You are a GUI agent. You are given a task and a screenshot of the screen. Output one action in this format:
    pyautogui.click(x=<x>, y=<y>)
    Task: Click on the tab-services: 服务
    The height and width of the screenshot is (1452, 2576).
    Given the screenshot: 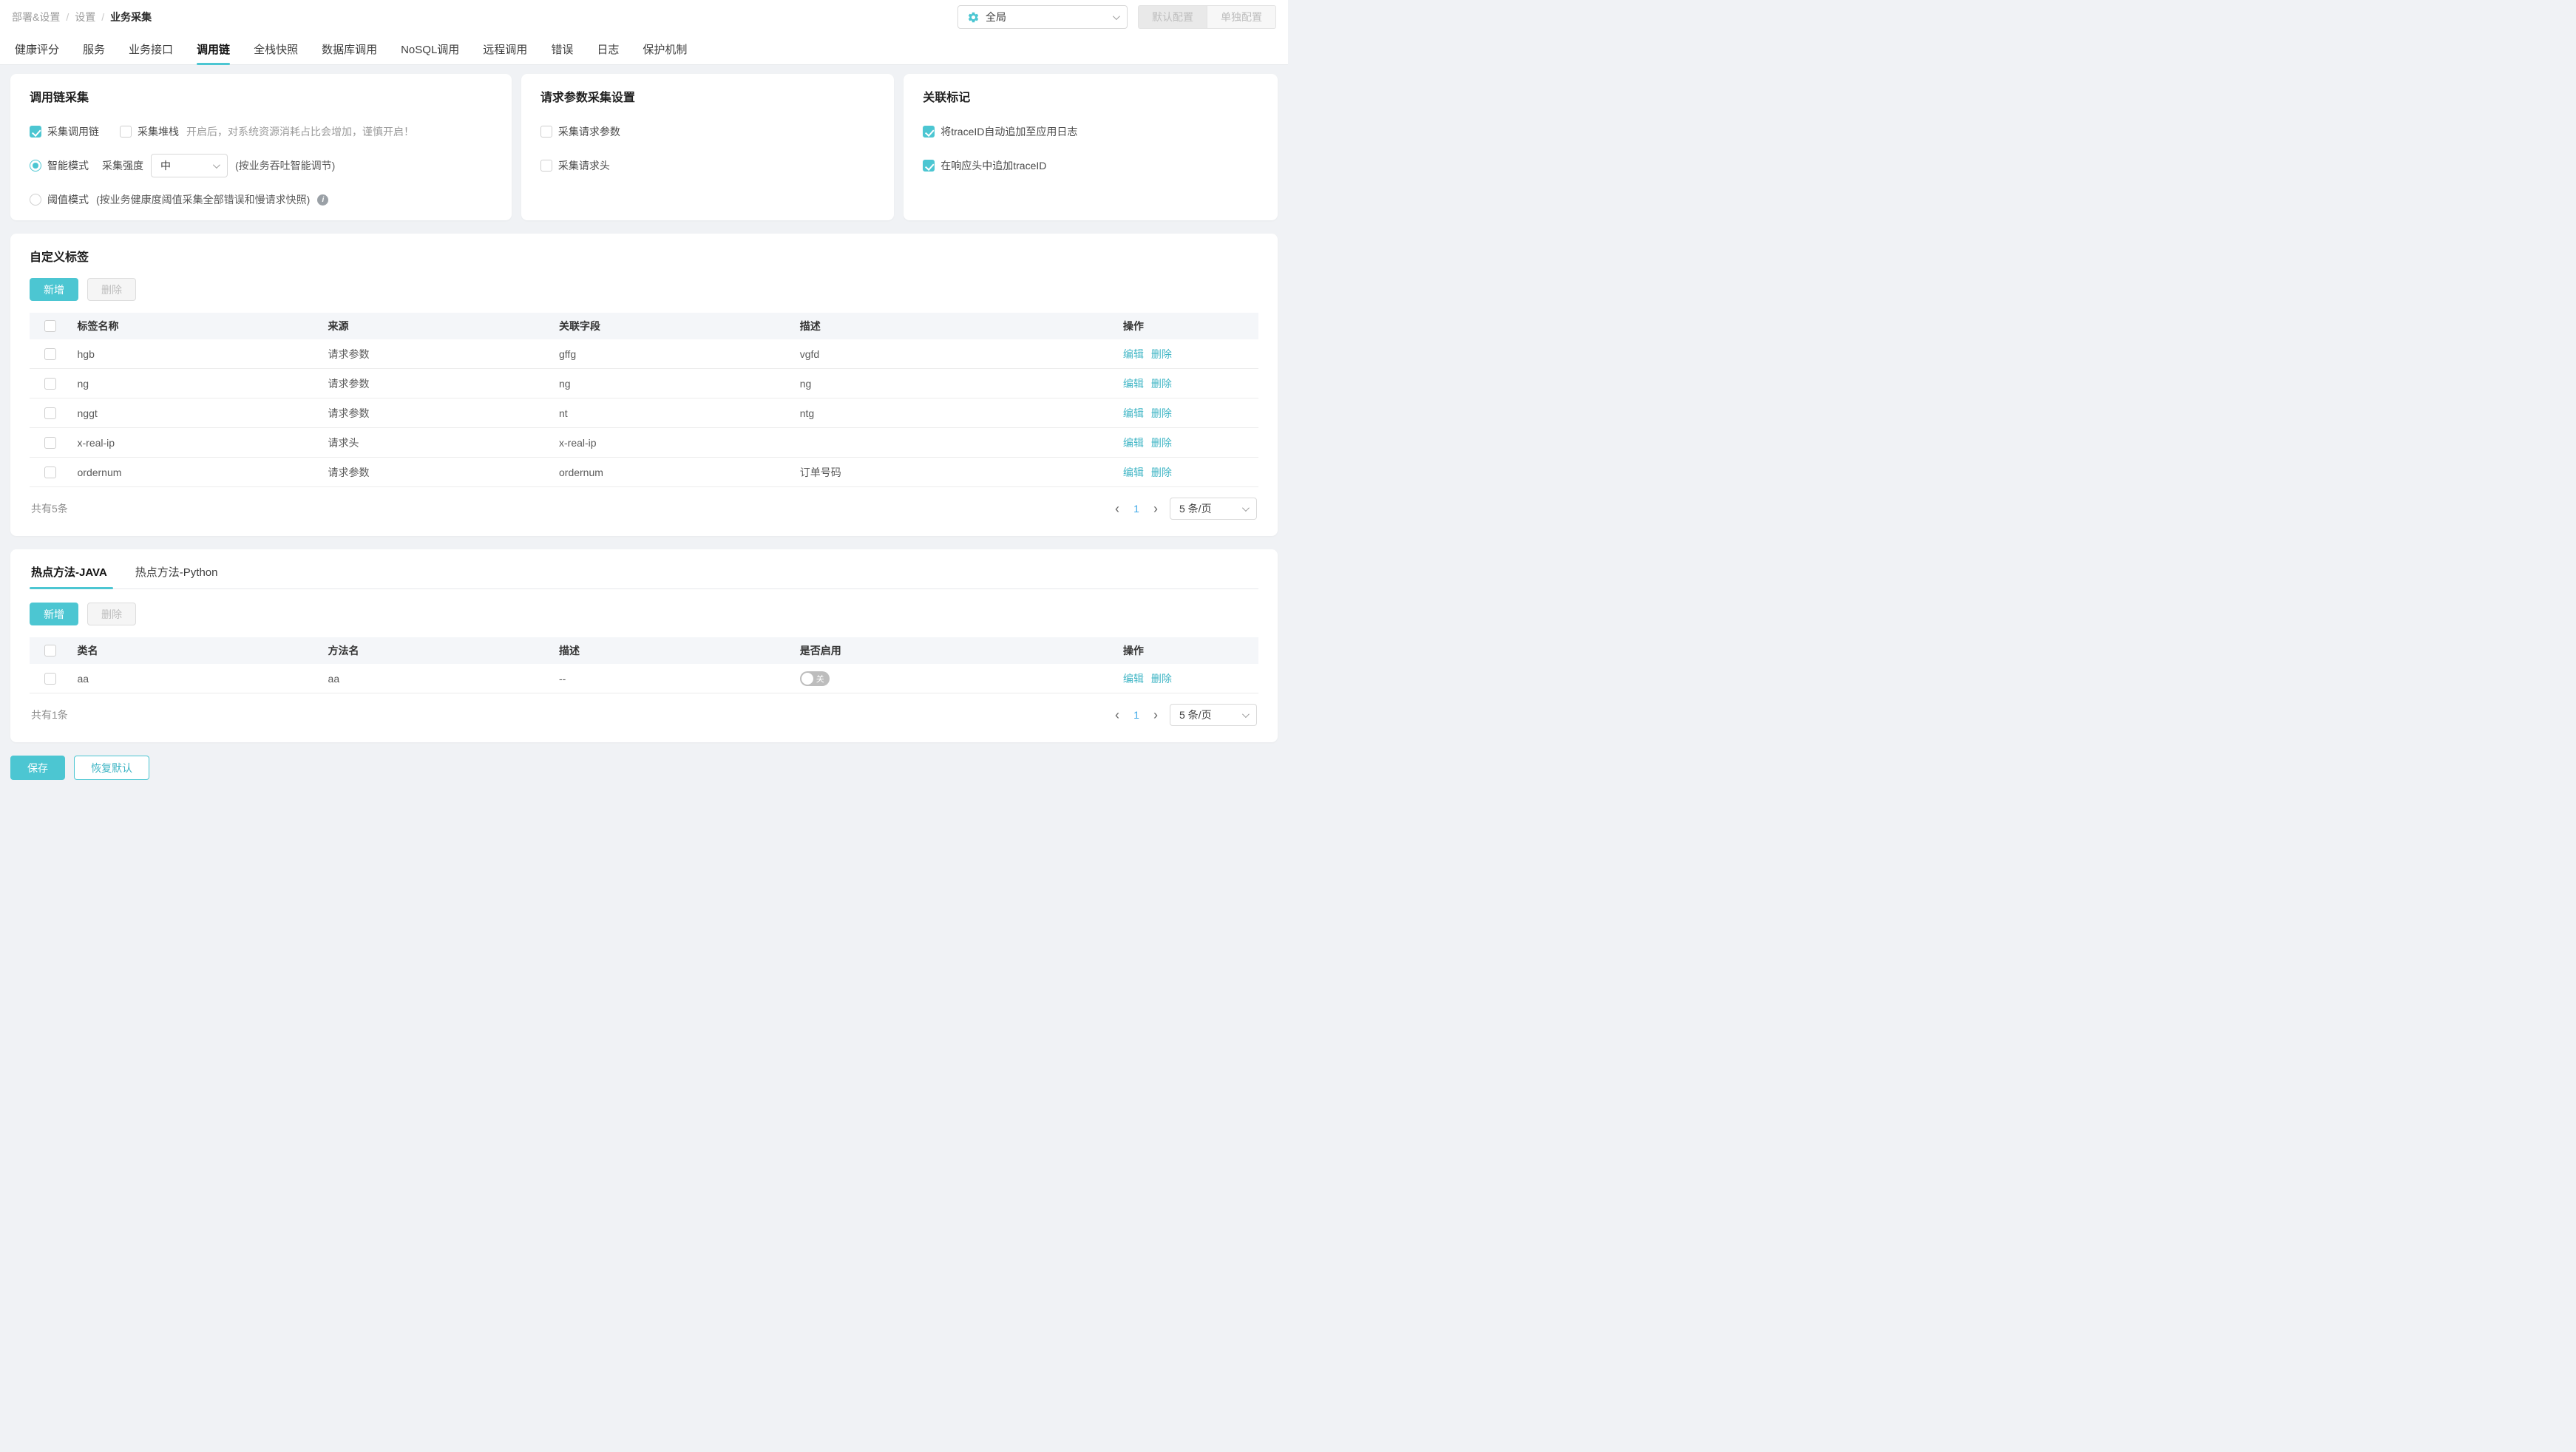 What is the action you would take?
    pyautogui.click(x=94, y=49)
    